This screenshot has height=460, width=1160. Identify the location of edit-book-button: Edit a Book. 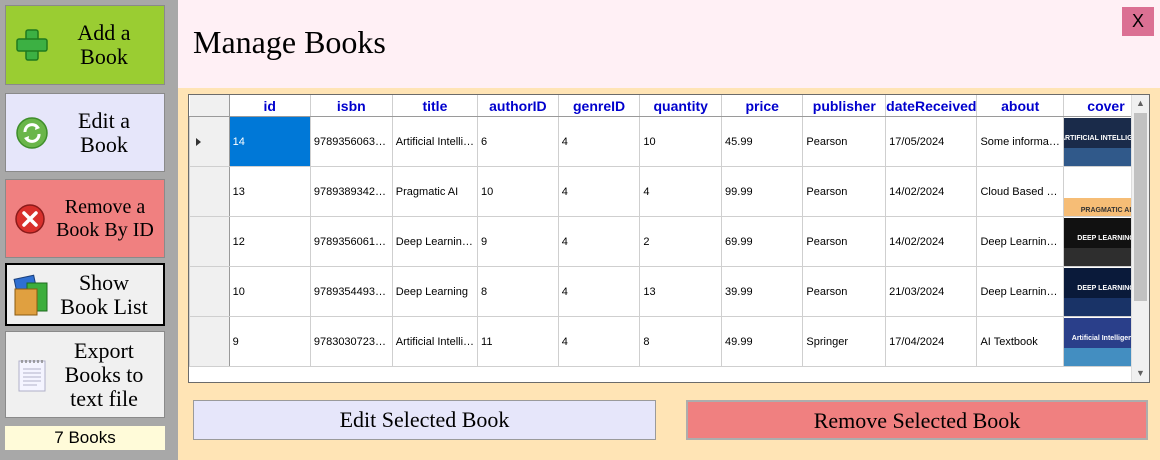
(85, 132).